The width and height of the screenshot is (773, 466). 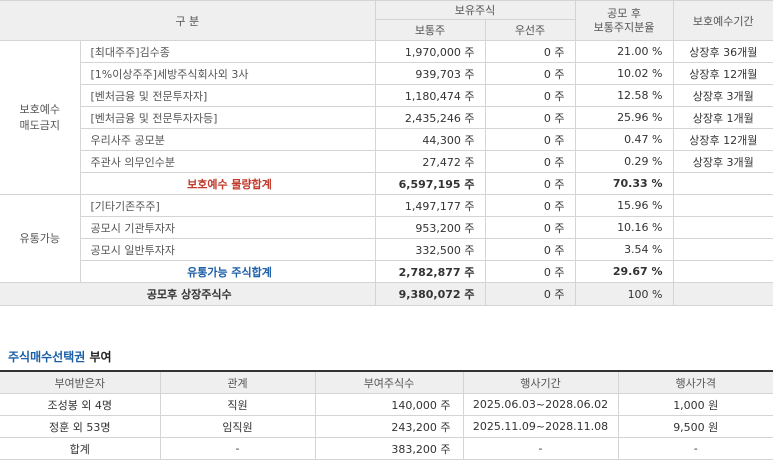 What do you see at coordinates (430, 271) in the screenshot?
I see `tradable-sum-common: 2,782,877 주` at bounding box center [430, 271].